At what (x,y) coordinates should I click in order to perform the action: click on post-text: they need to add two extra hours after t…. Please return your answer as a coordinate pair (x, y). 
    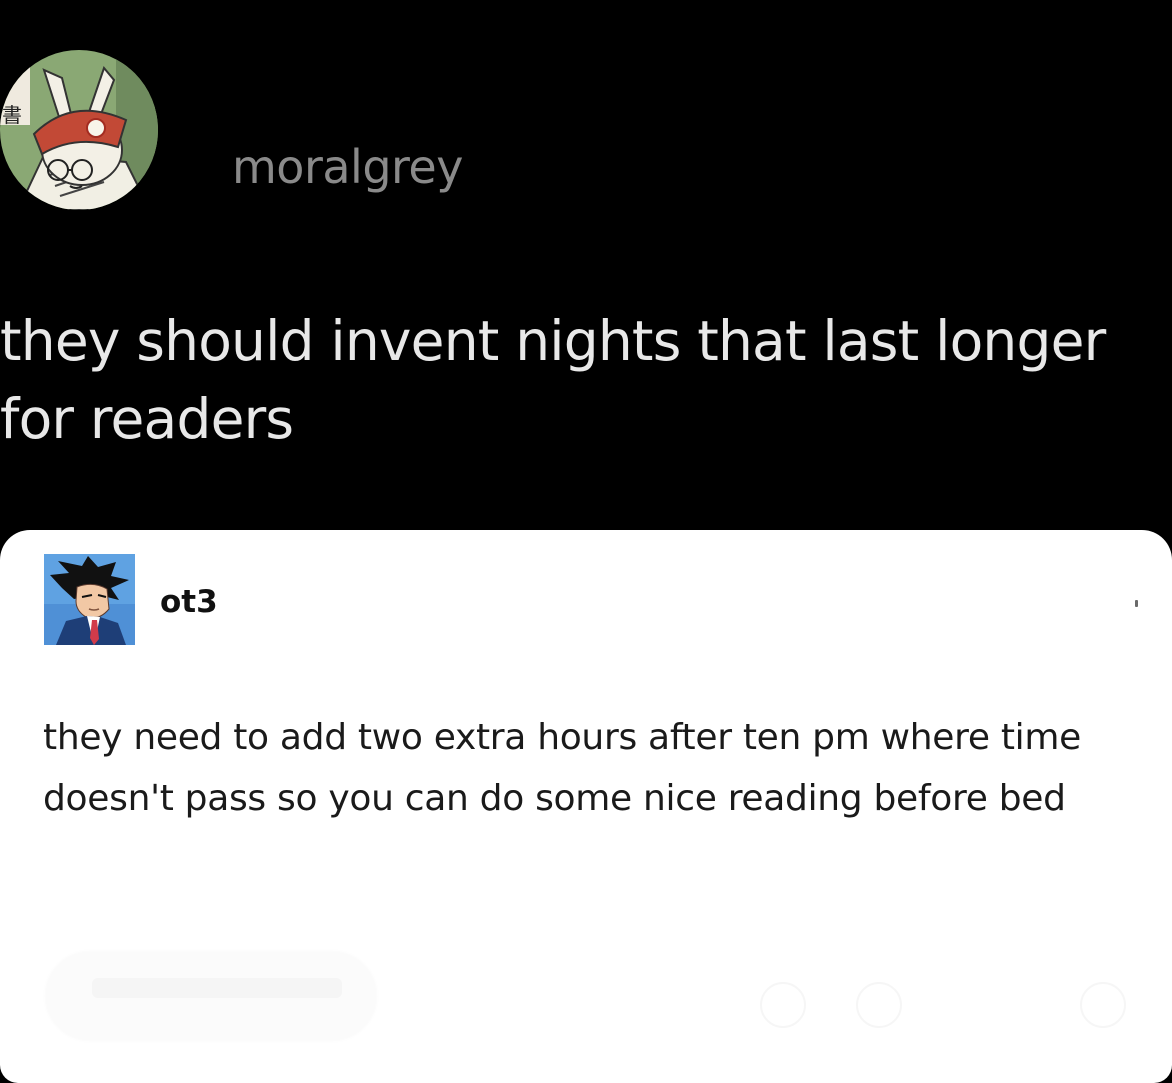
    Looking at the image, I should click on (562, 768).